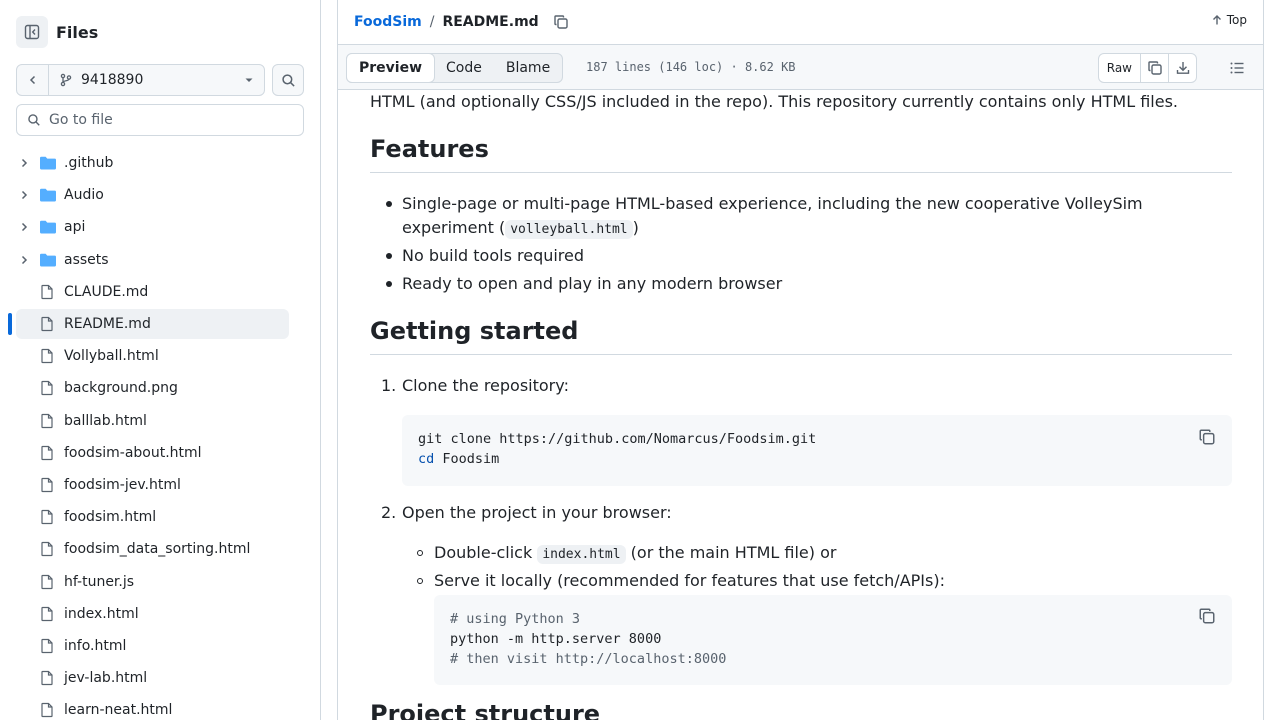 This screenshot has width=1280, height=720. I want to click on tree-file: foodsim-about.html, so click(160, 453).